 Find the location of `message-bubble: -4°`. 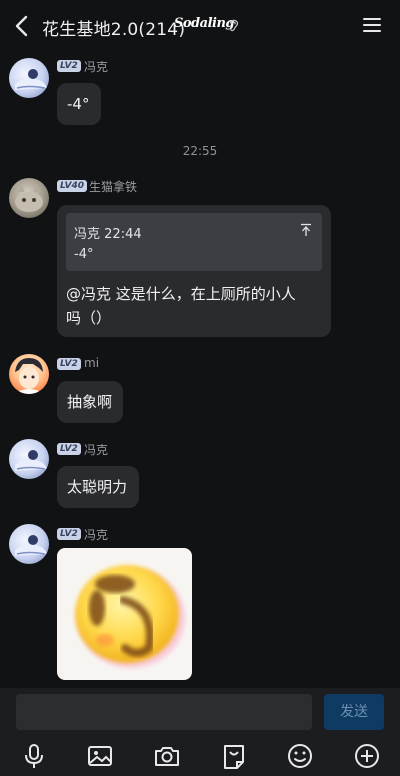

message-bubble: -4° is located at coordinates (79, 104).